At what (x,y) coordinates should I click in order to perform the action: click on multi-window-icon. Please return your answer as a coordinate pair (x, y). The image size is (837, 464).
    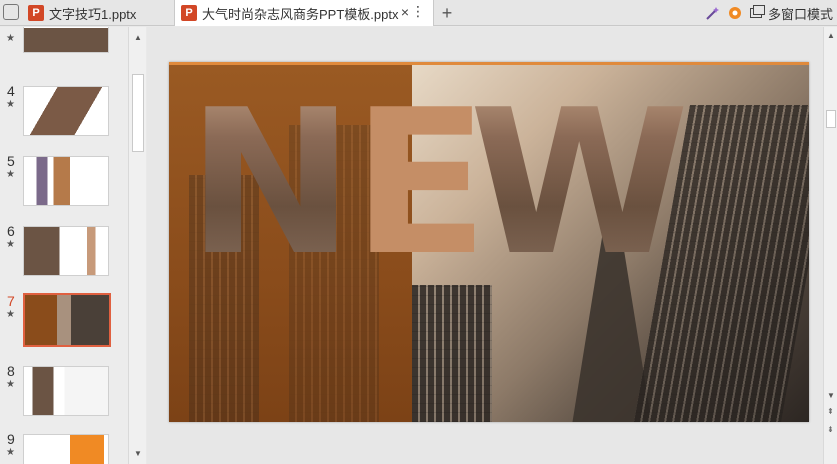
    Looking at the image, I should click on (757, 11).